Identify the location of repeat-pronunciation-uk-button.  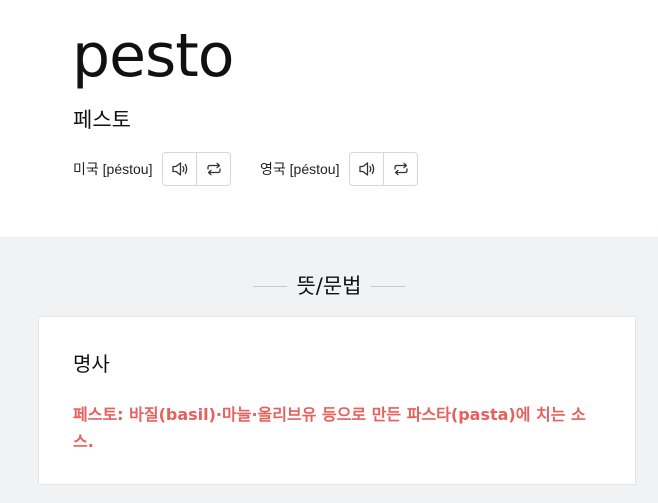
(400, 169).